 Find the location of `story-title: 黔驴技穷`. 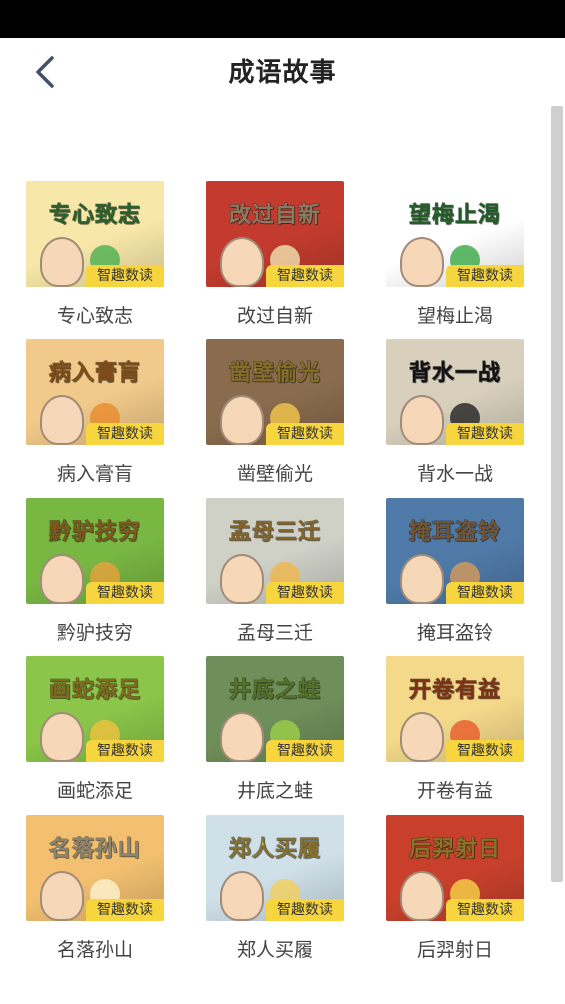

story-title: 黔驴技穷 is located at coordinates (94, 633).